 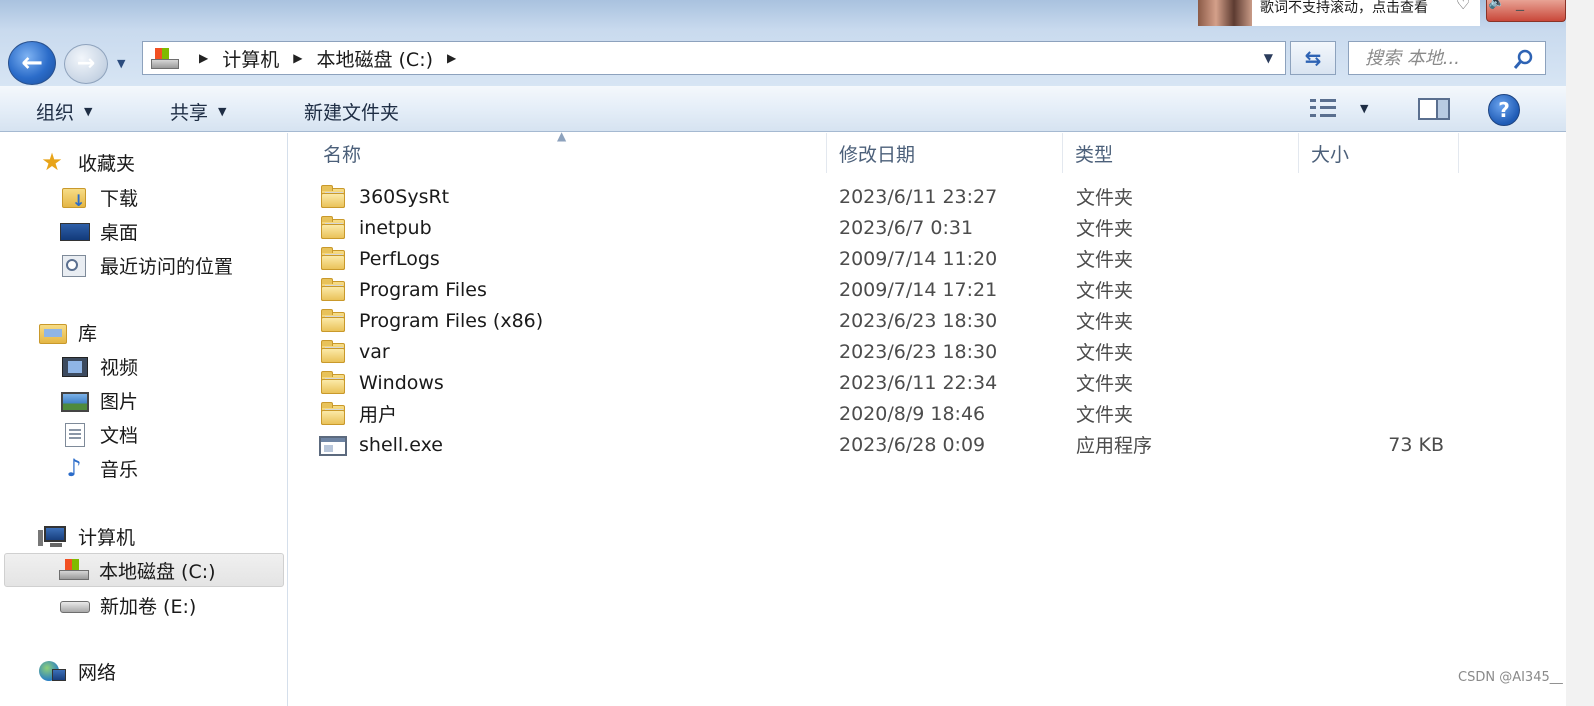 What do you see at coordinates (1225, 13) in the screenshot?
I see `avatar` at bounding box center [1225, 13].